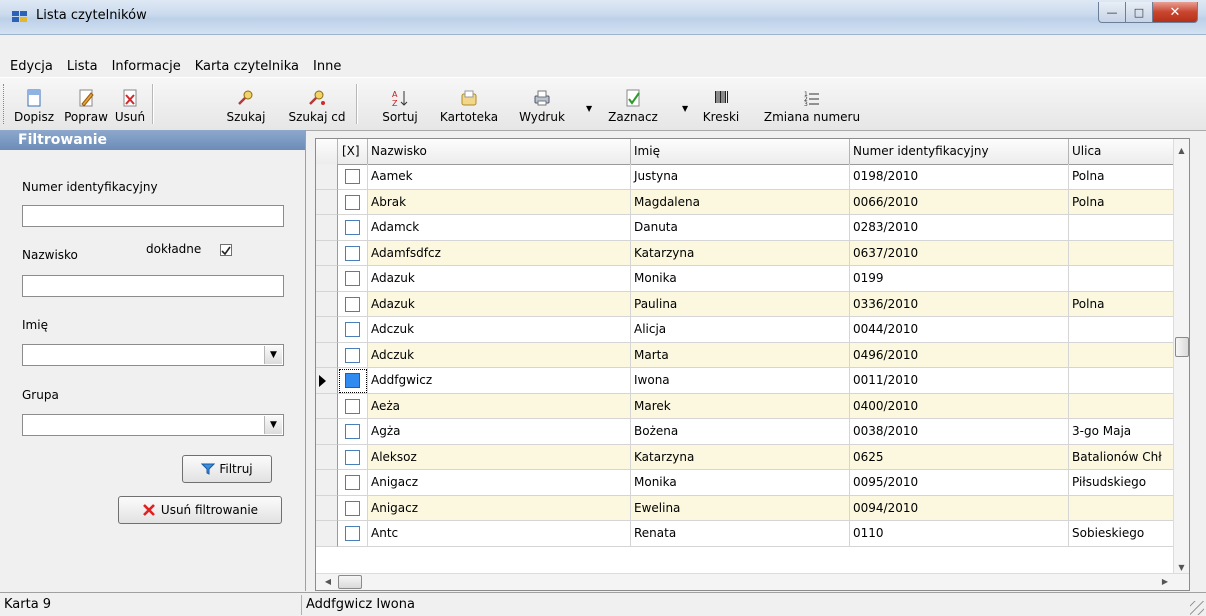 Image resolution: width=1206 pixels, height=616 pixels. I want to click on cell-ulica: Batalionów Chł, so click(1122, 457).